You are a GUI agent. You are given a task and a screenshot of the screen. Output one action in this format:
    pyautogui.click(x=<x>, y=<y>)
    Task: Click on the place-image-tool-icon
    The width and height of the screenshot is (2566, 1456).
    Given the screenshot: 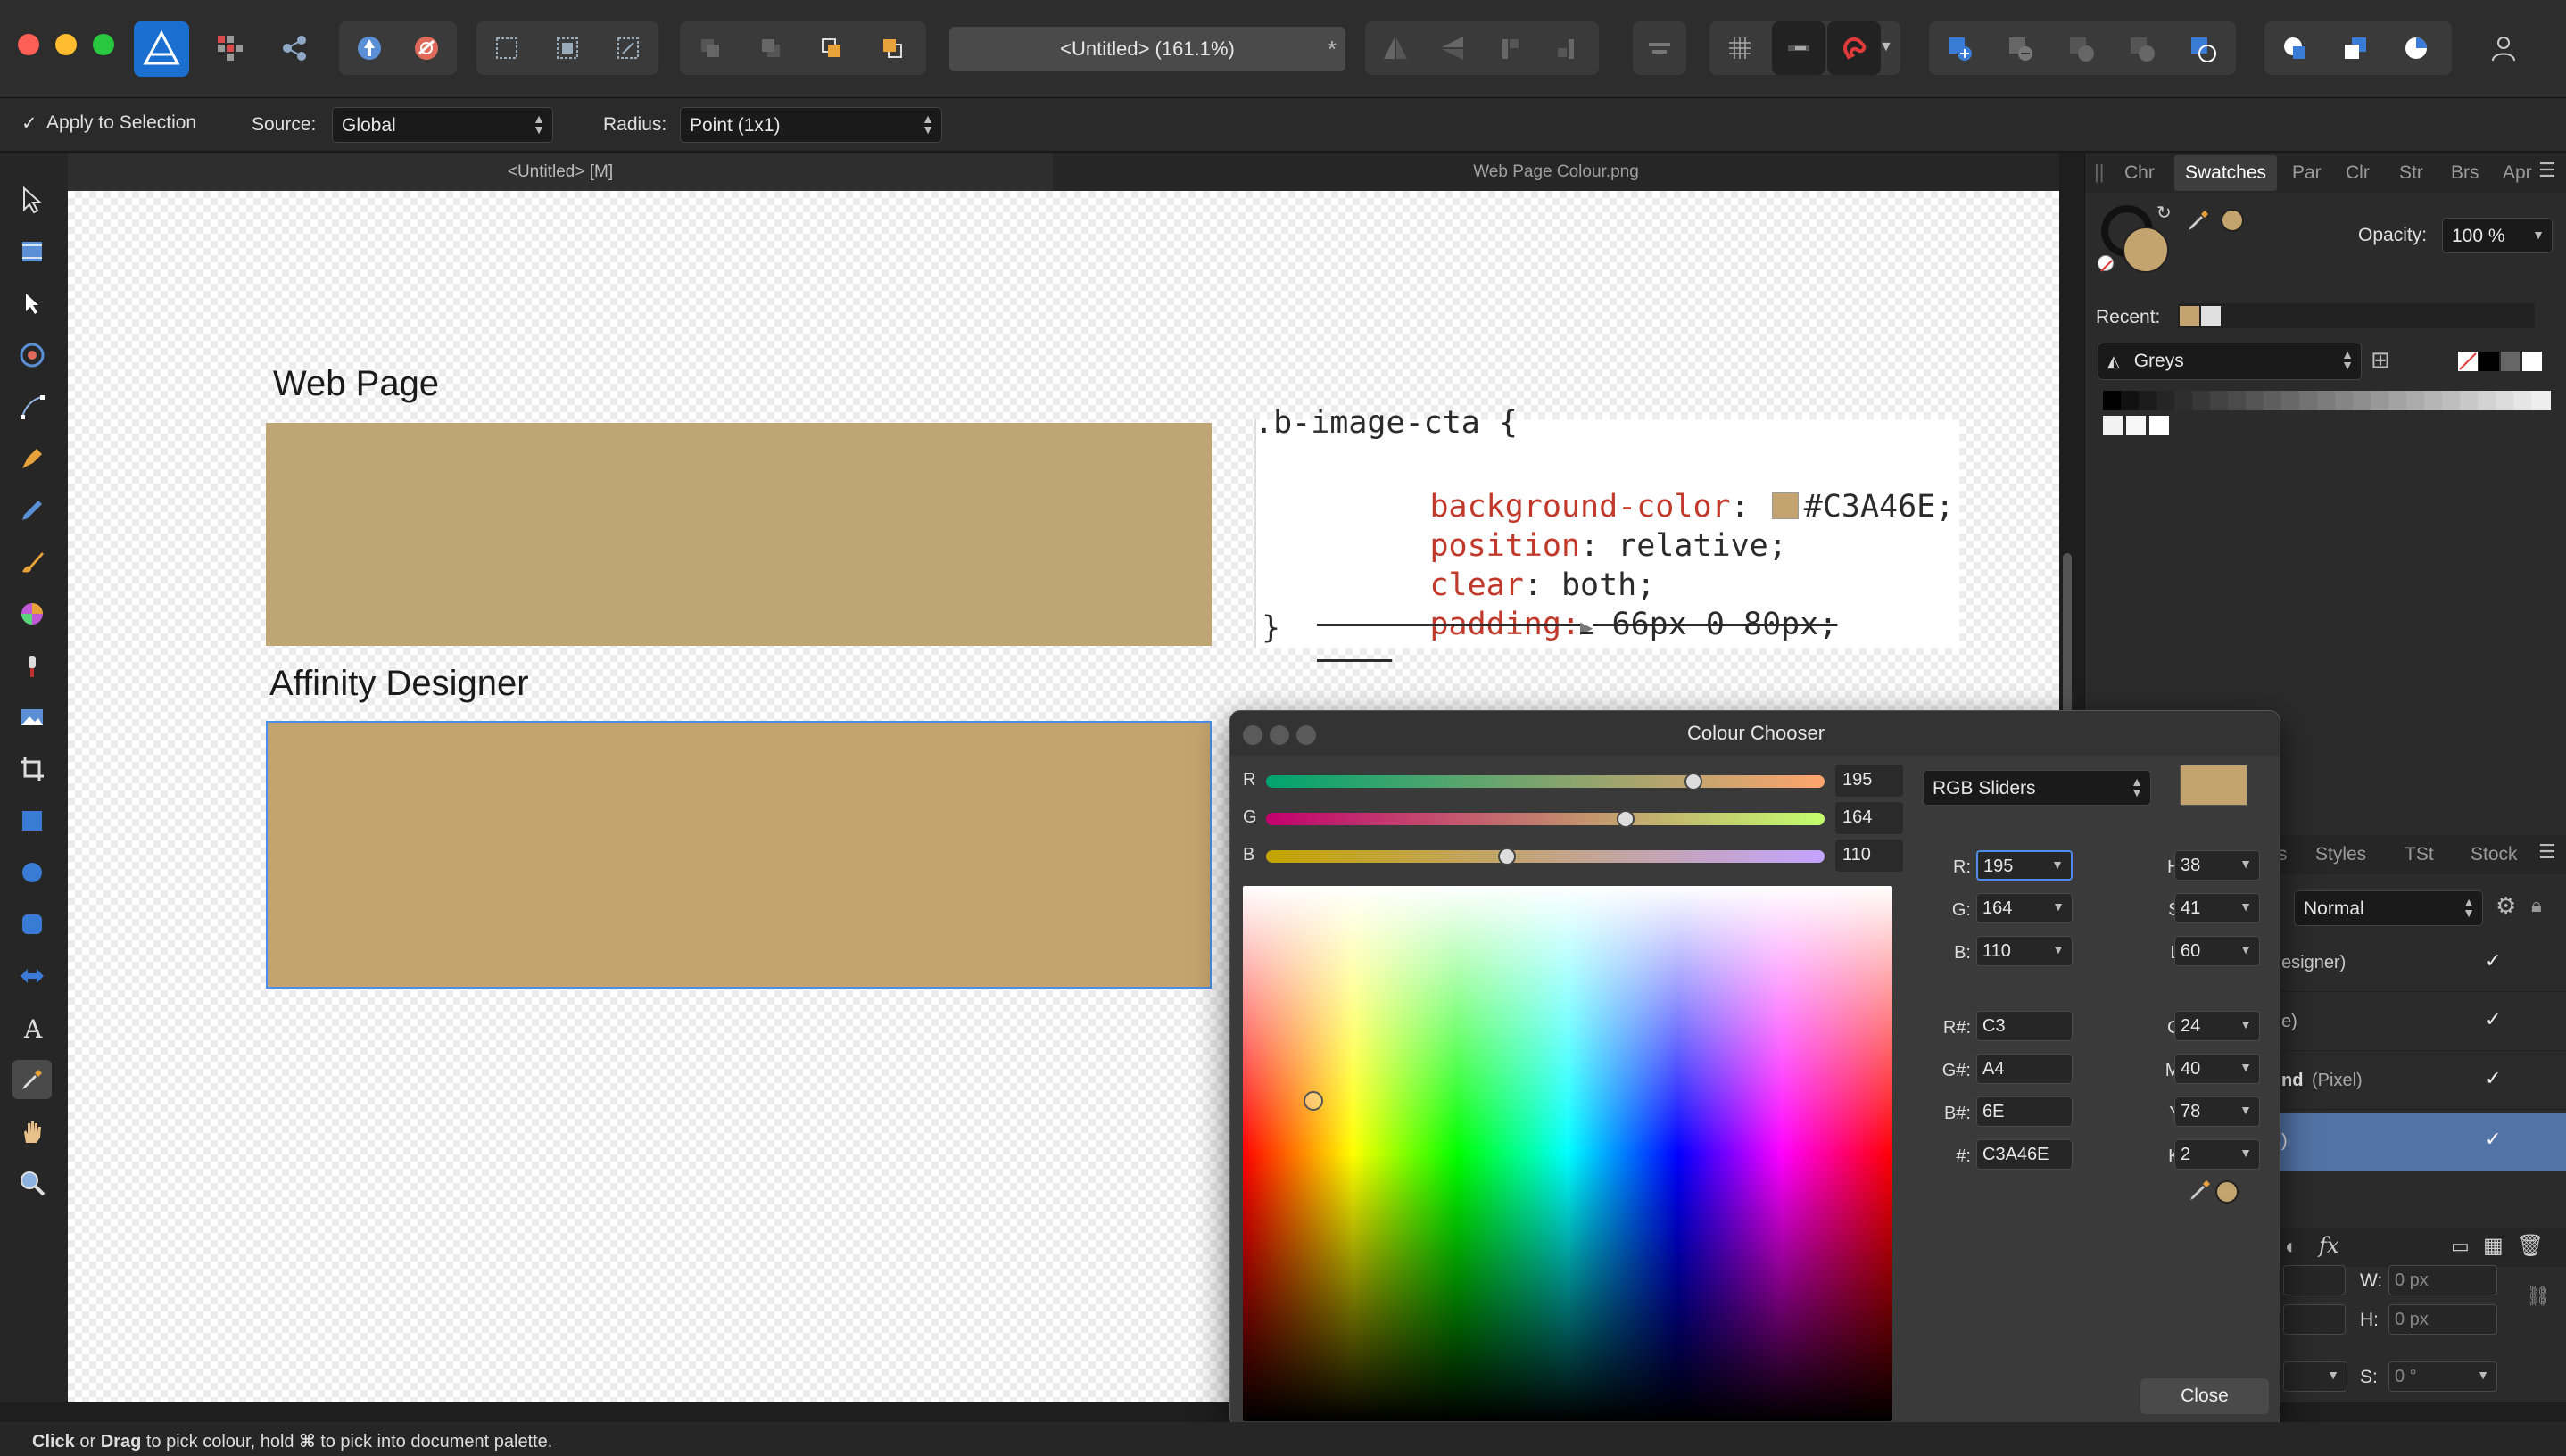 What is the action you would take?
    pyautogui.click(x=32, y=718)
    